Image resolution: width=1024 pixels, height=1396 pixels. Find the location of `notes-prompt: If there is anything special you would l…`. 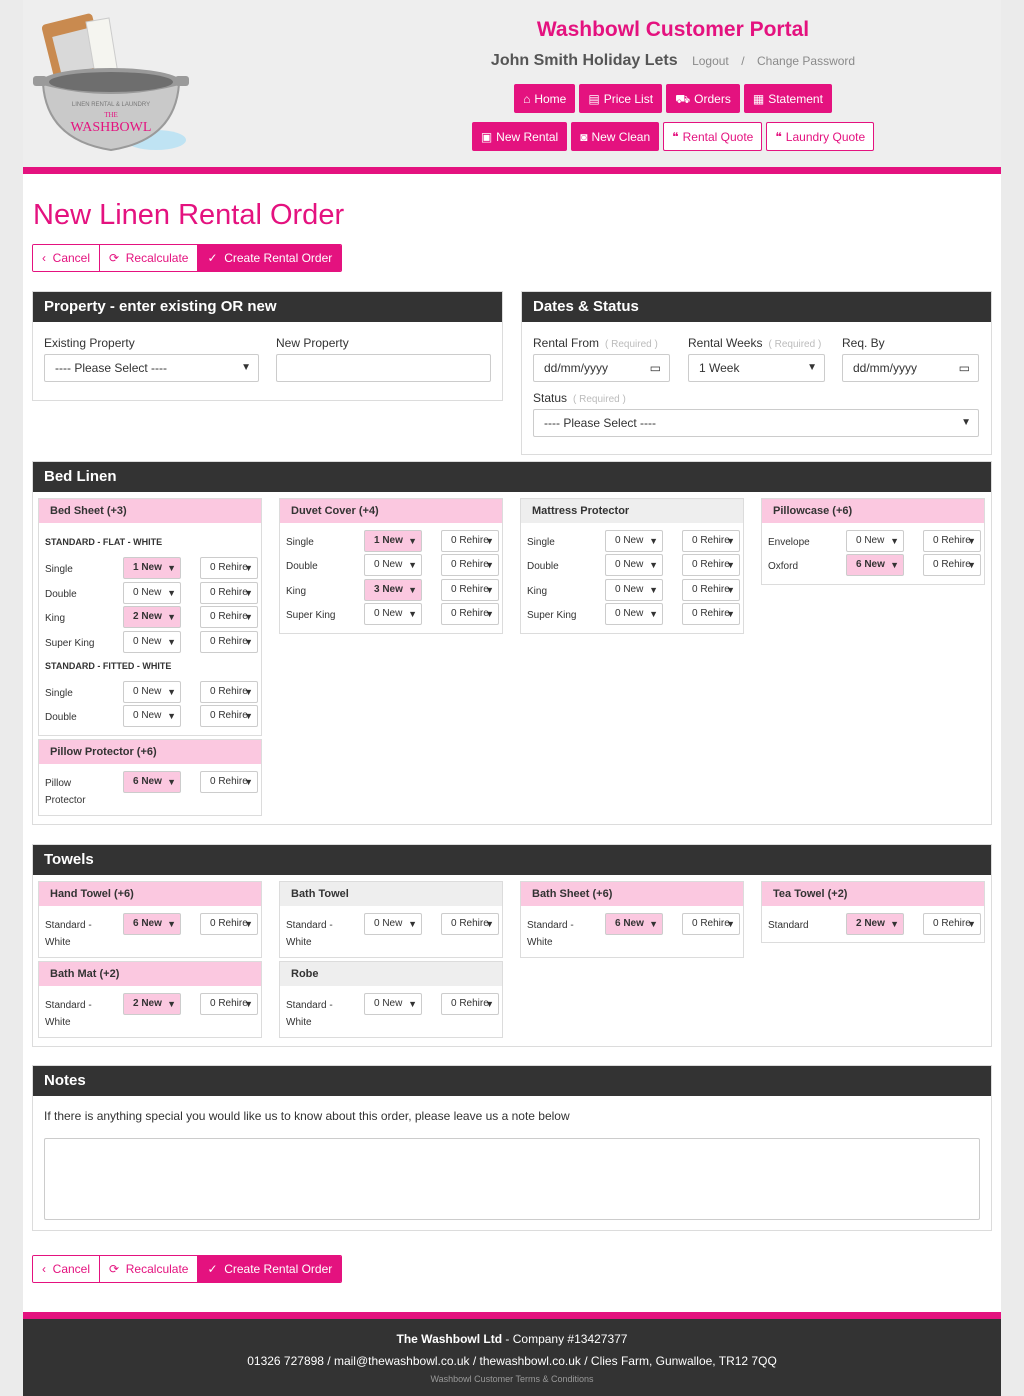

notes-prompt: If there is anything special you would l… is located at coordinates (307, 1116).